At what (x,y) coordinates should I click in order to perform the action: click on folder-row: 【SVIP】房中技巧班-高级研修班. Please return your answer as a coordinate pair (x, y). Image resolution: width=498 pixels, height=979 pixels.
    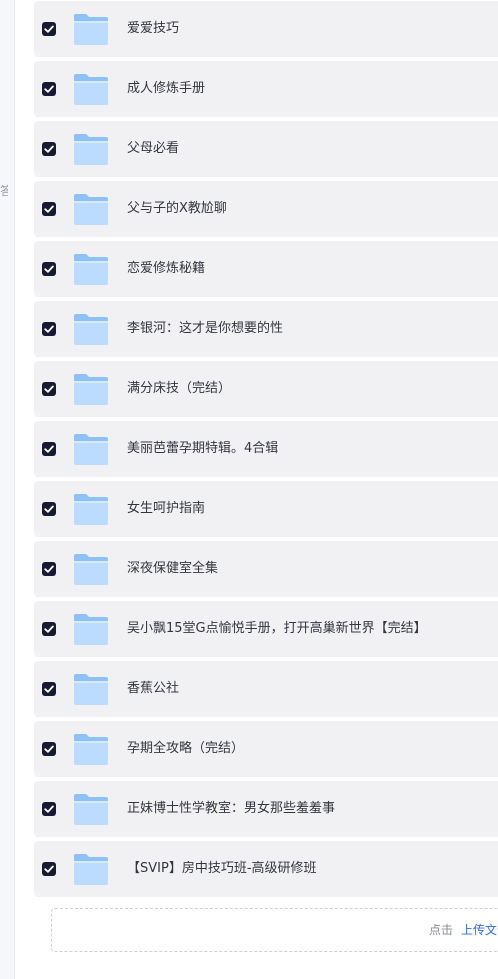
    Looking at the image, I should click on (266, 869).